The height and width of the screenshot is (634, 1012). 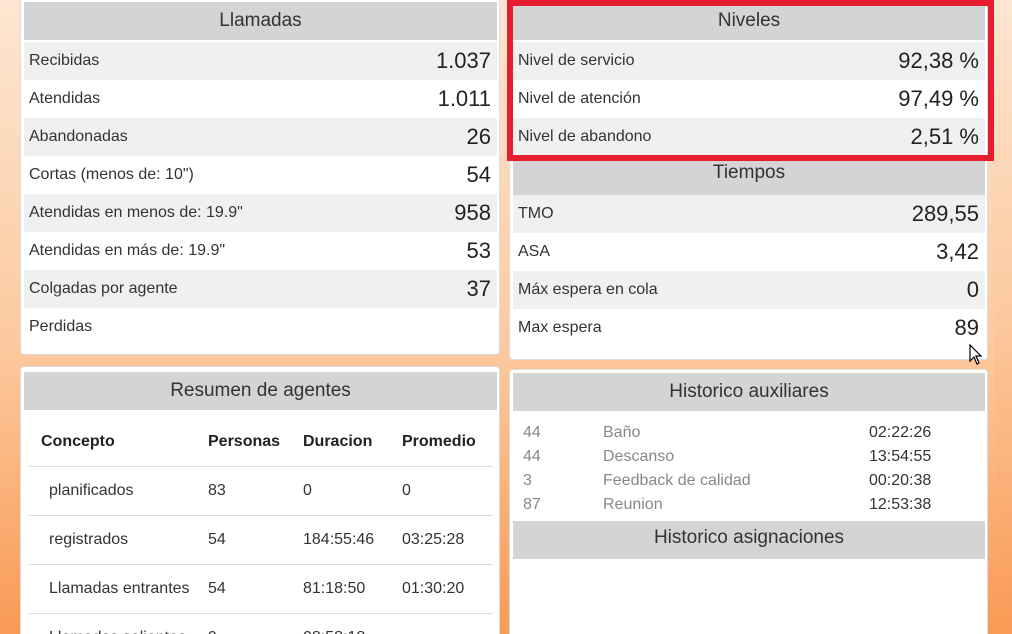 I want to click on row-value: 53, so click(x=478, y=250).